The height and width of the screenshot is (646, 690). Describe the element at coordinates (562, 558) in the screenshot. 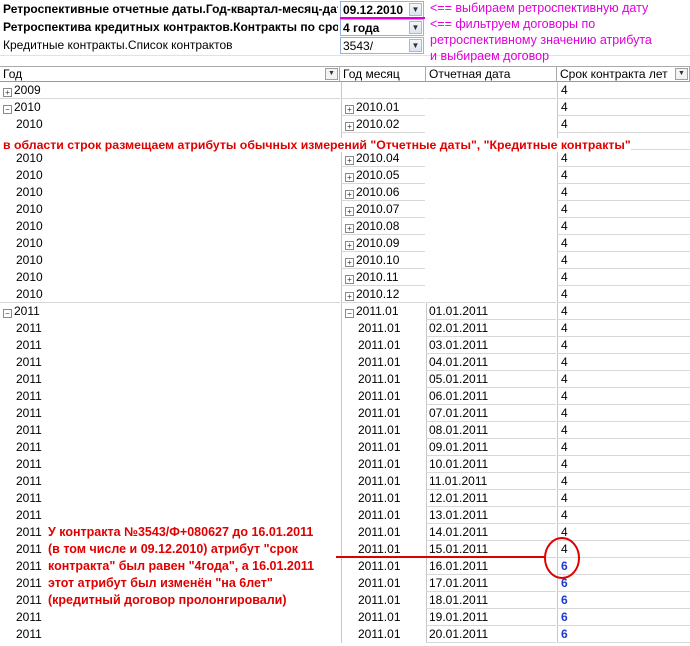

I see `annotation-circle` at that location.